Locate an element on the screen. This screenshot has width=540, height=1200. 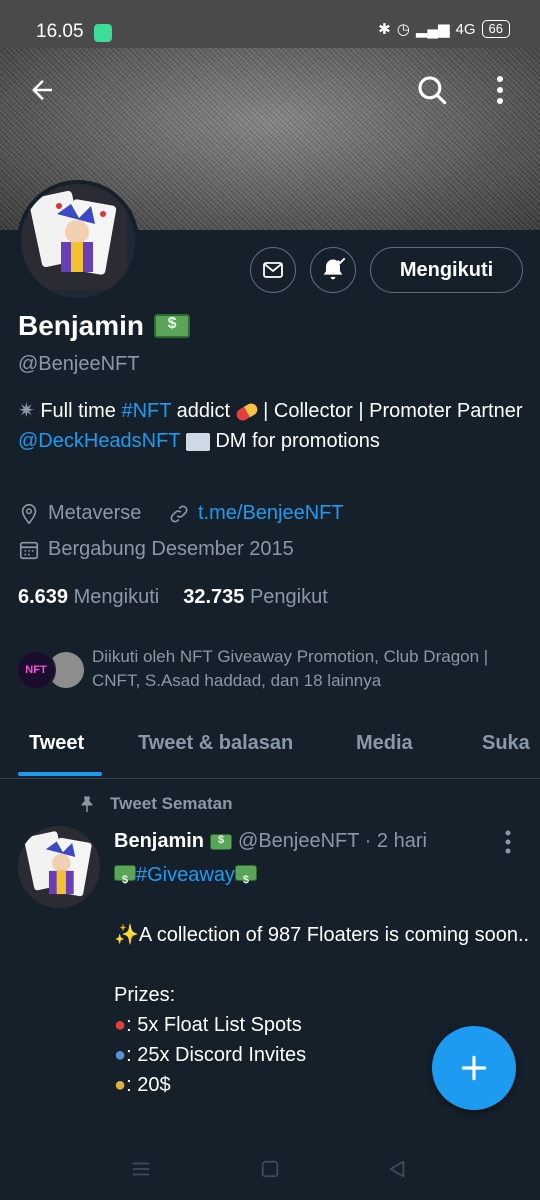
pinned-label: Tweet Sematan is located at coordinates (171, 803).